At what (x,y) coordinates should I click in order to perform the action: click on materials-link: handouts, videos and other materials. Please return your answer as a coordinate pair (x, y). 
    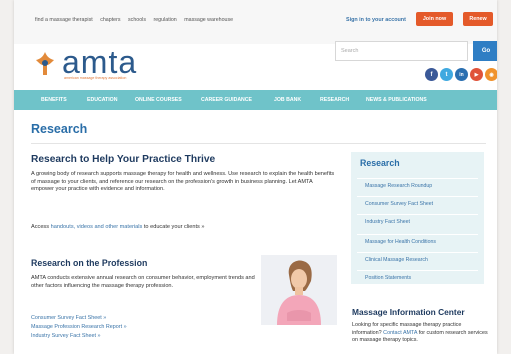
    Looking at the image, I should click on (97, 227).